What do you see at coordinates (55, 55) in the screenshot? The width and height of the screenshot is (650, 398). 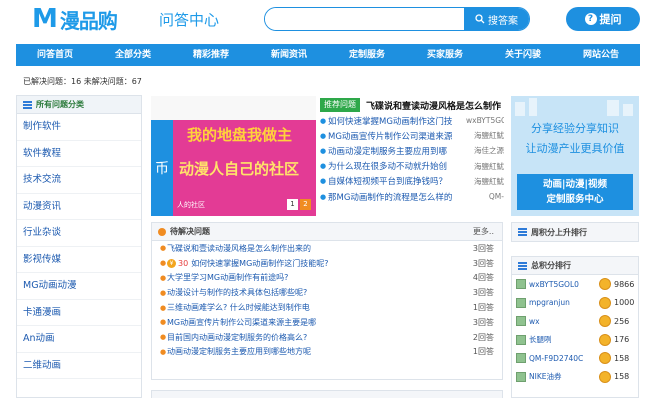 I see `nav-item-home: 问答首页` at bounding box center [55, 55].